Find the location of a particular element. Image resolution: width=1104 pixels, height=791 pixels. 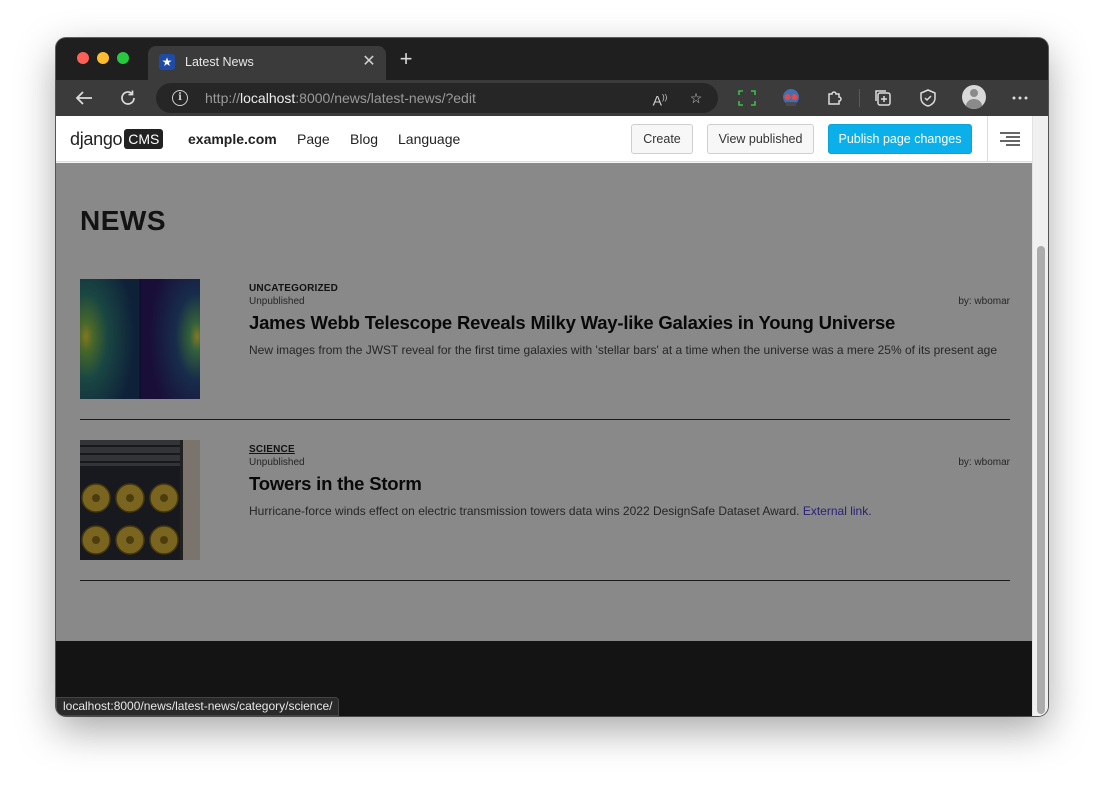

publish-page-changes-button: Publish page changes is located at coordinates (900, 139).